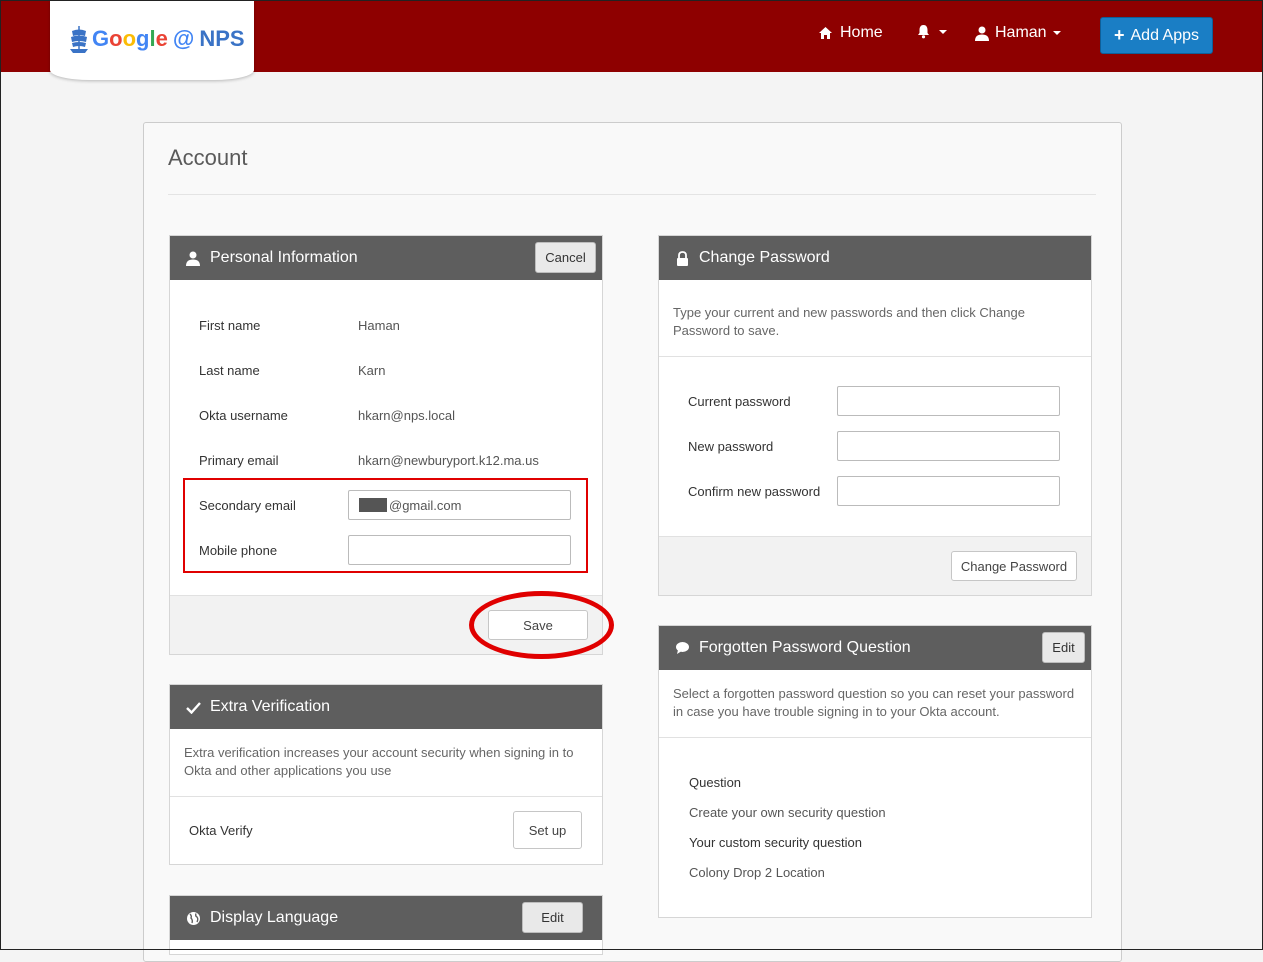  Describe the element at coordinates (948, 446) in the screenshot. I see `new-password-field` at that location.